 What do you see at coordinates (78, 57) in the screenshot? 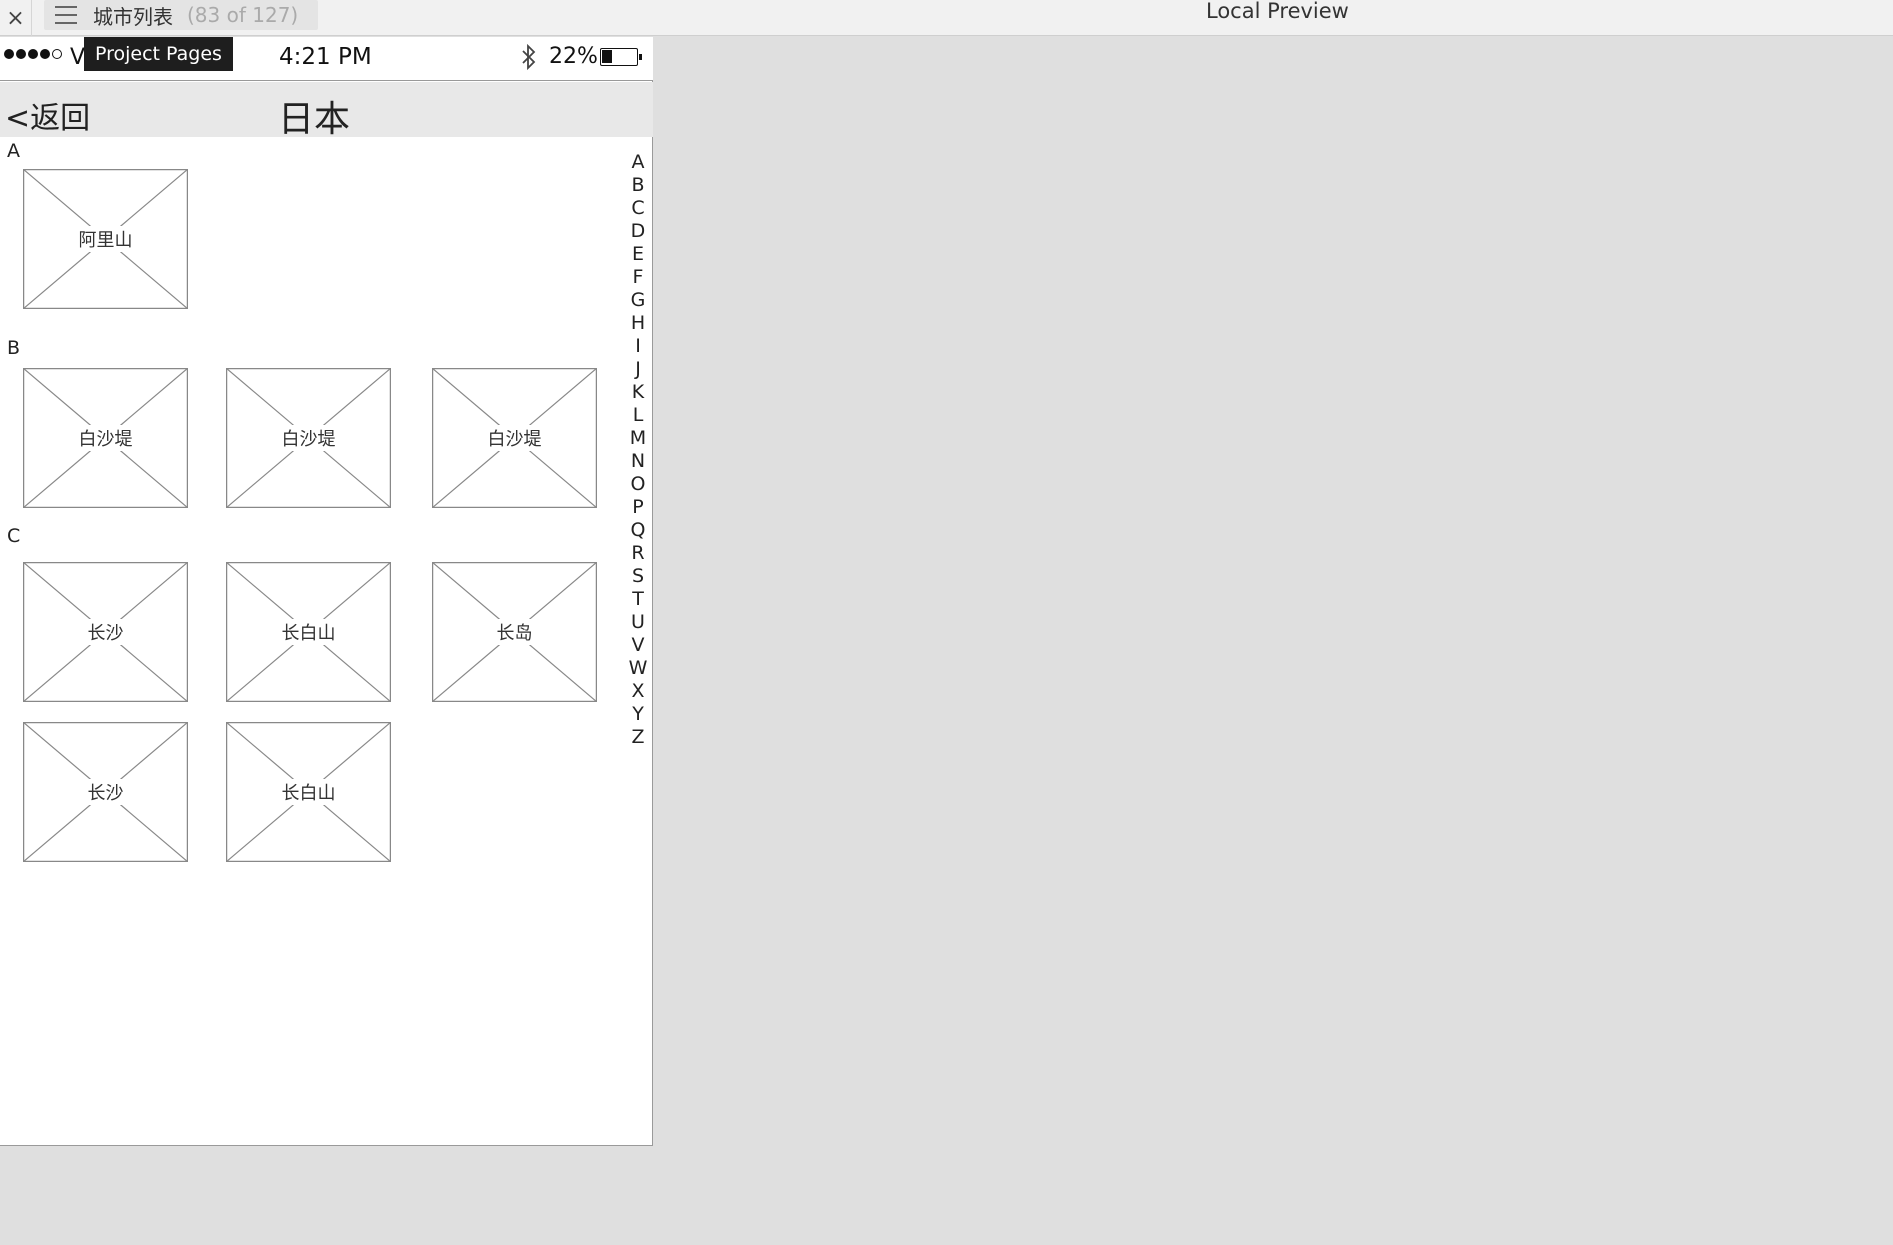
I see `carrier-name: V` at bounding box center [78, 57].